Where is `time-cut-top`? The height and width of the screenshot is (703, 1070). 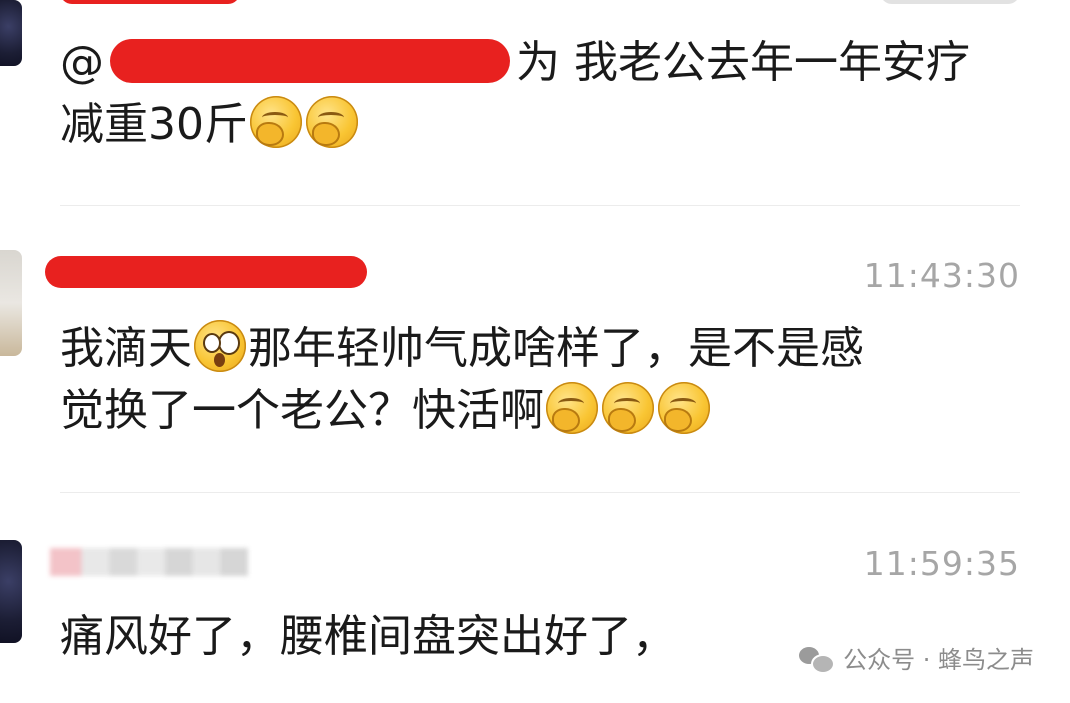 time-cut-top is located at coordinates (950, 2).